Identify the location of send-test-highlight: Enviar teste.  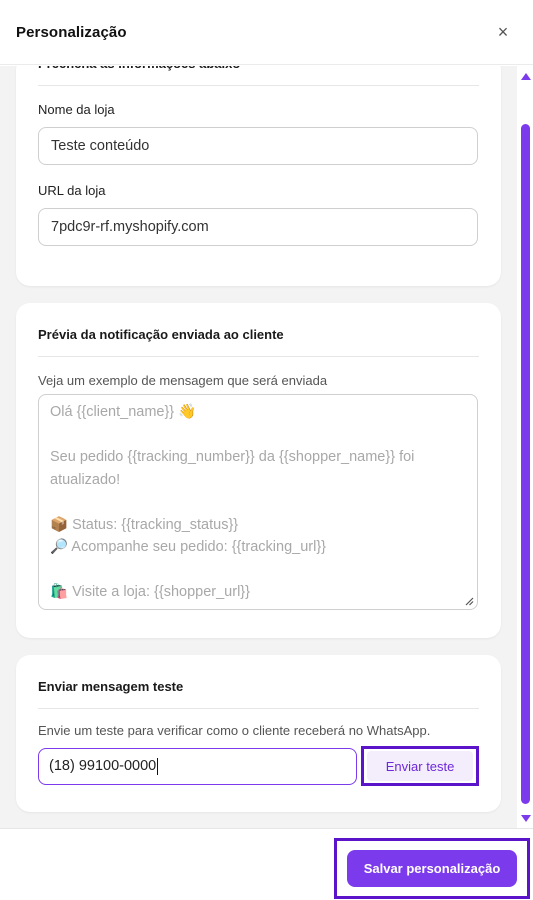
(420, 766).